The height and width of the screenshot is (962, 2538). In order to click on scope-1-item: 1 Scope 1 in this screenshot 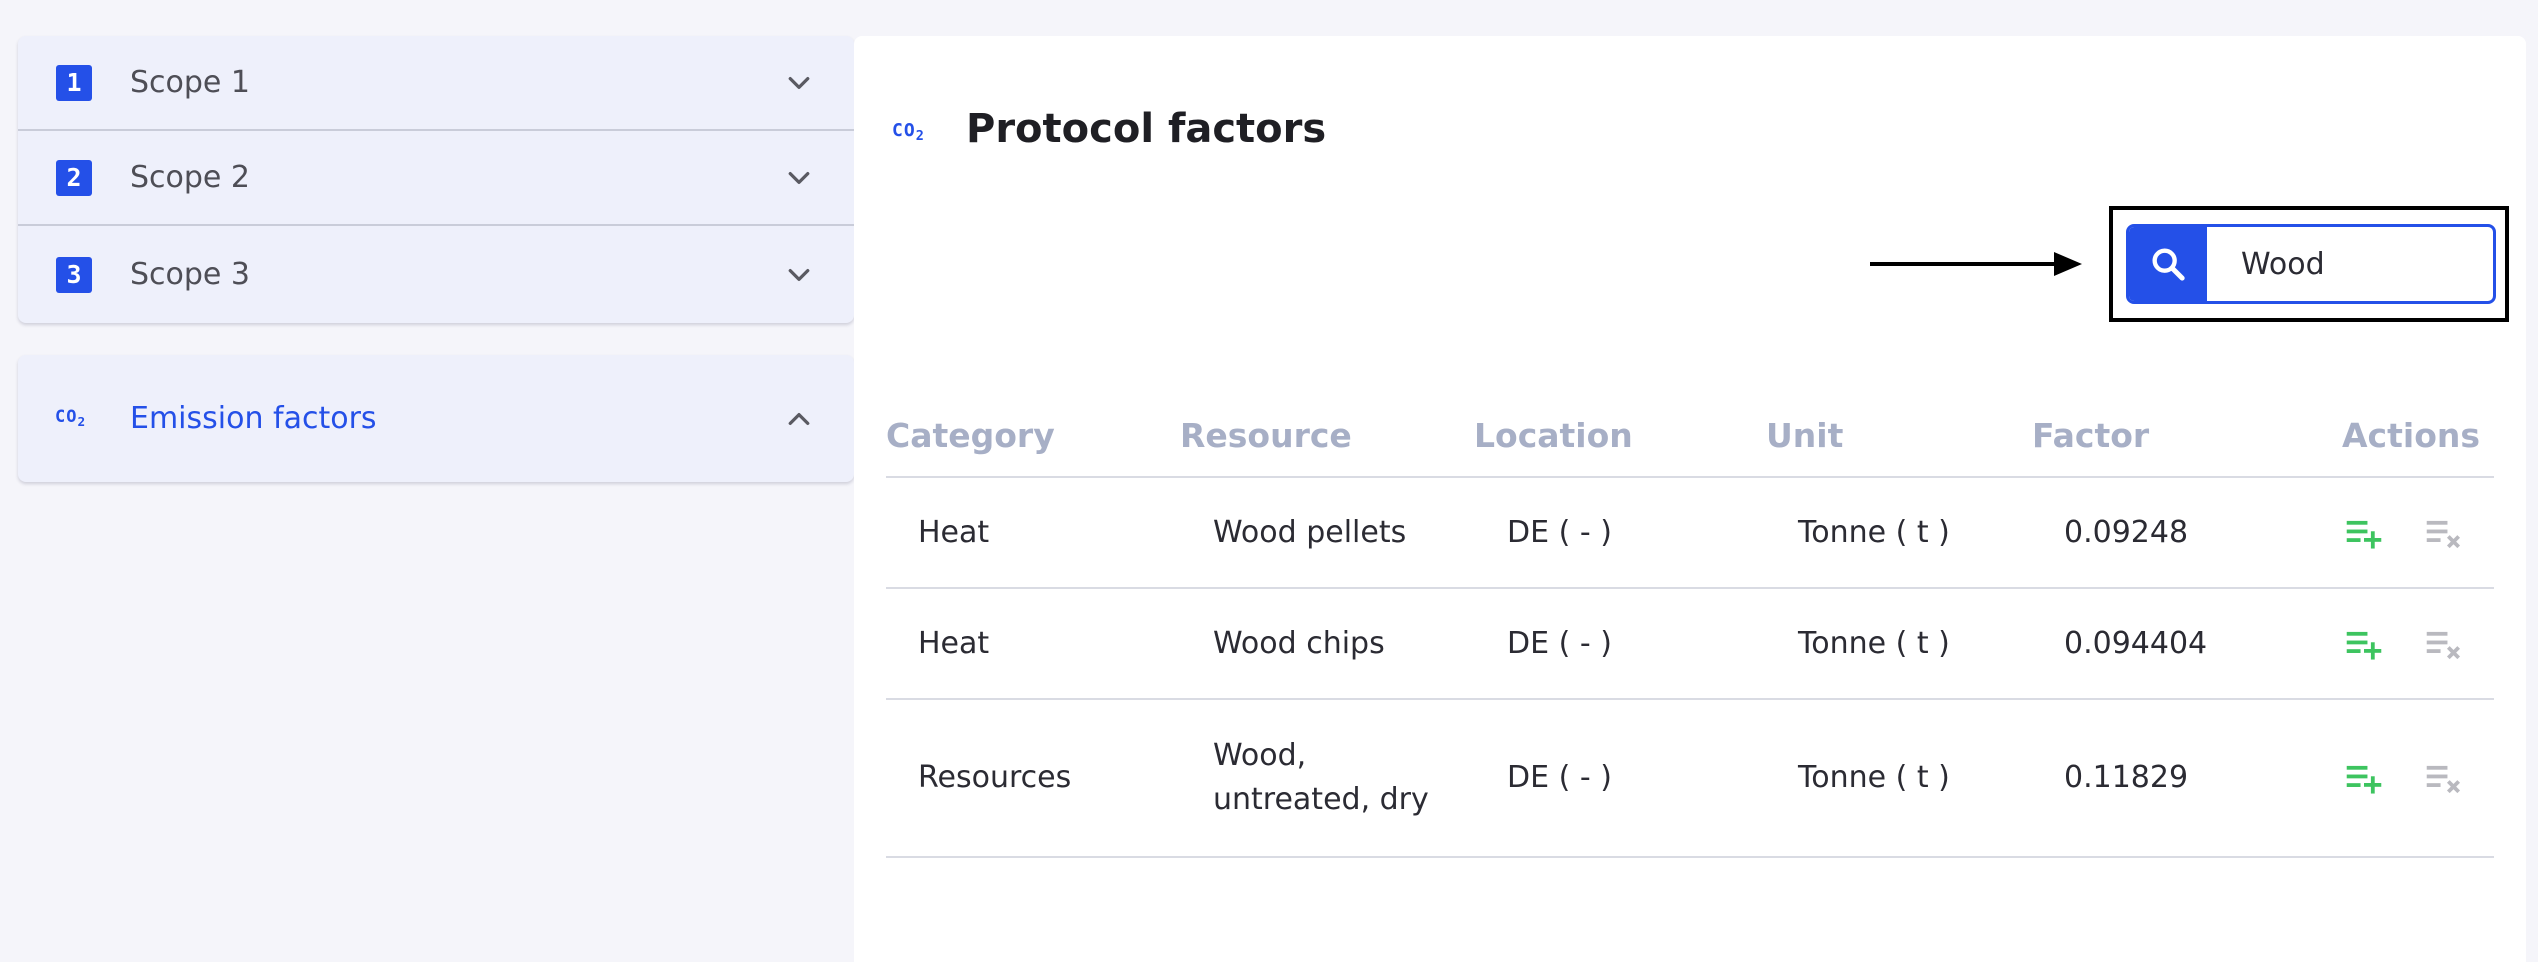, I will do `click(436, 83)`.